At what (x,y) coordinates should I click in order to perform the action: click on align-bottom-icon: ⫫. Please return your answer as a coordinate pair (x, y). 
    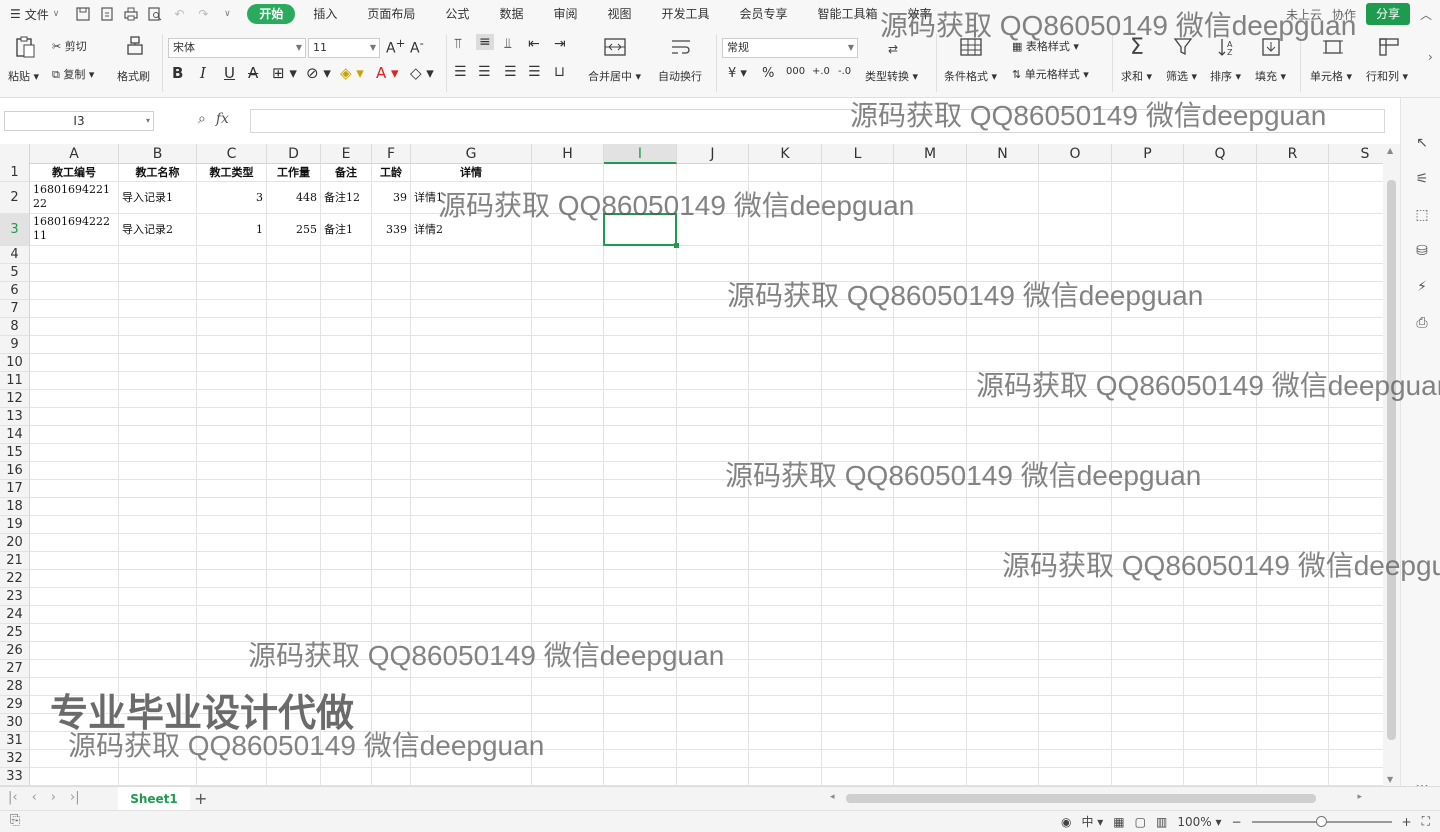
    Looking at the image, I should click on (508, 44).